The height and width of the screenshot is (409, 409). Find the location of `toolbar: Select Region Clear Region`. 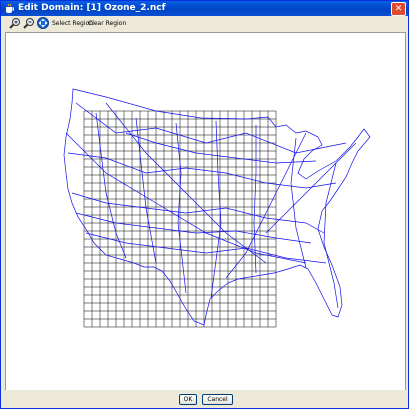

toolbar: Select Region Clear Region is located at coordinates (204, 23).